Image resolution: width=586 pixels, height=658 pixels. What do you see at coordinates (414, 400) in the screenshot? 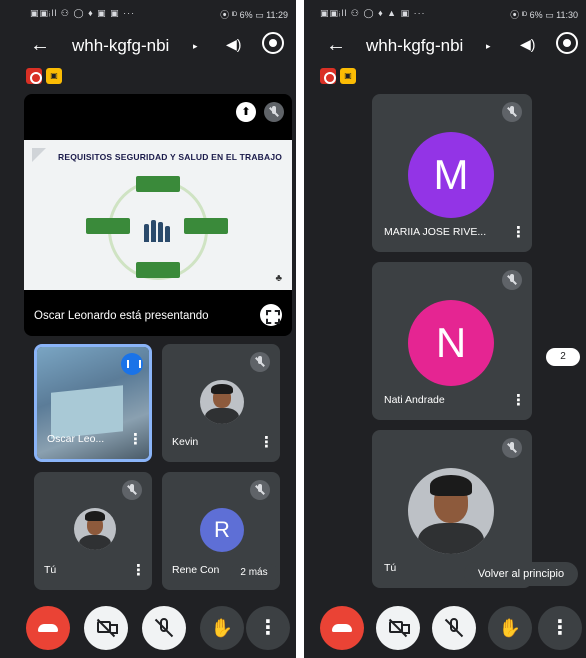
I see `participant-name: Nati Andrade` at bounding box center [414, 400].